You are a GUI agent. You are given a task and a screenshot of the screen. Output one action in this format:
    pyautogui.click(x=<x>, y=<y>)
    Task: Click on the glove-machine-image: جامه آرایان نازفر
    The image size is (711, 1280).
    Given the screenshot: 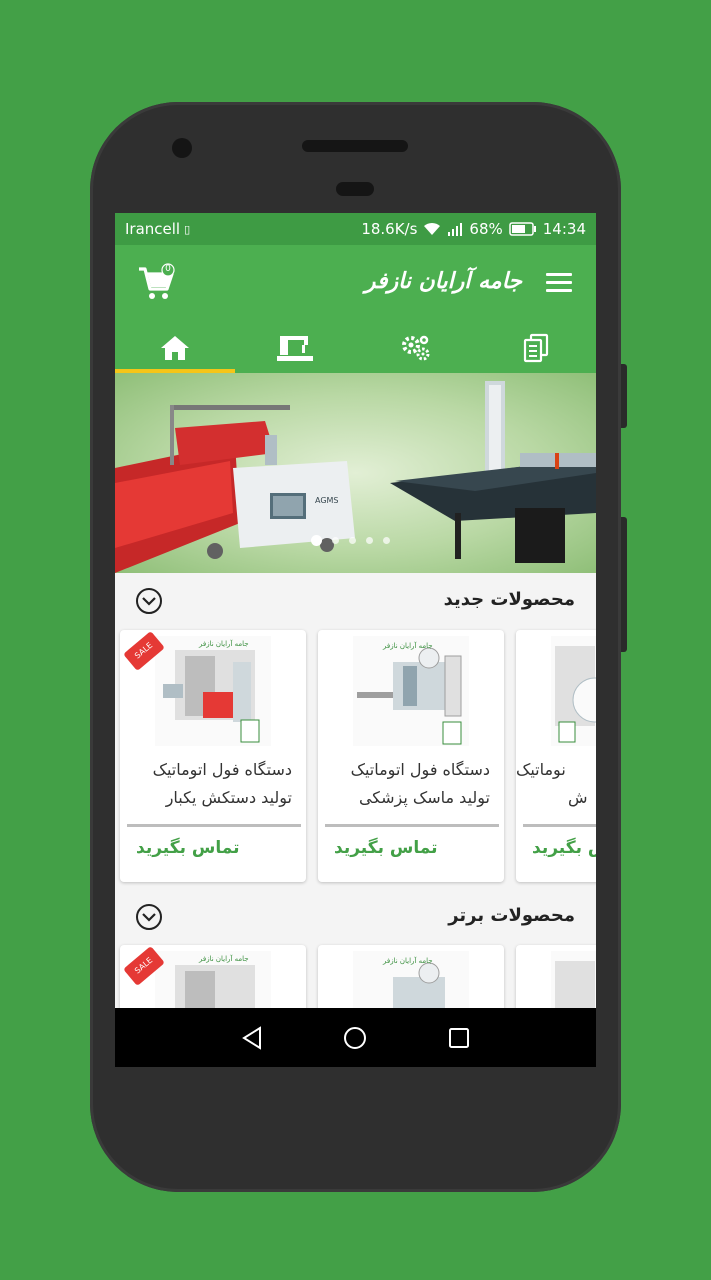 What is the action you would take?
    pyautogui.click(x=211, y=691)
    